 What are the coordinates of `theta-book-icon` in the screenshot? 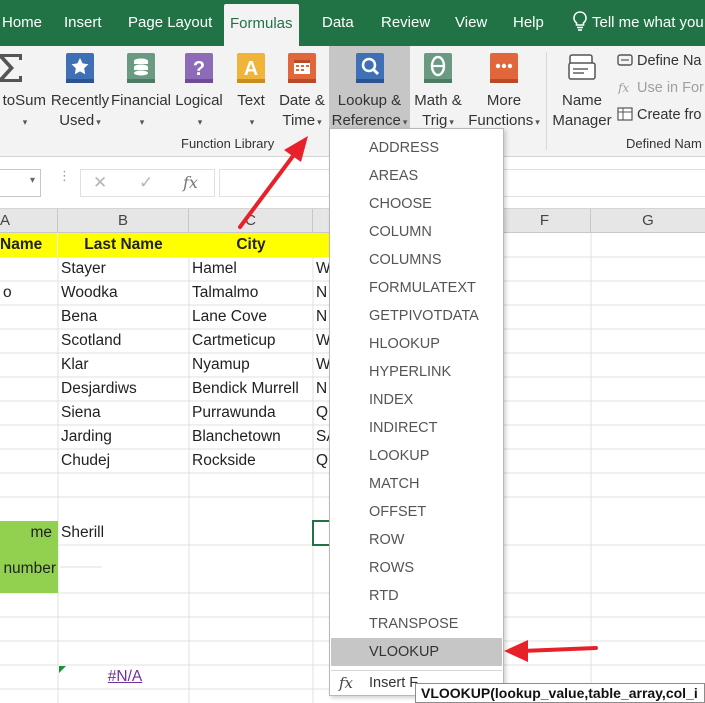 It's located at (438, 68).